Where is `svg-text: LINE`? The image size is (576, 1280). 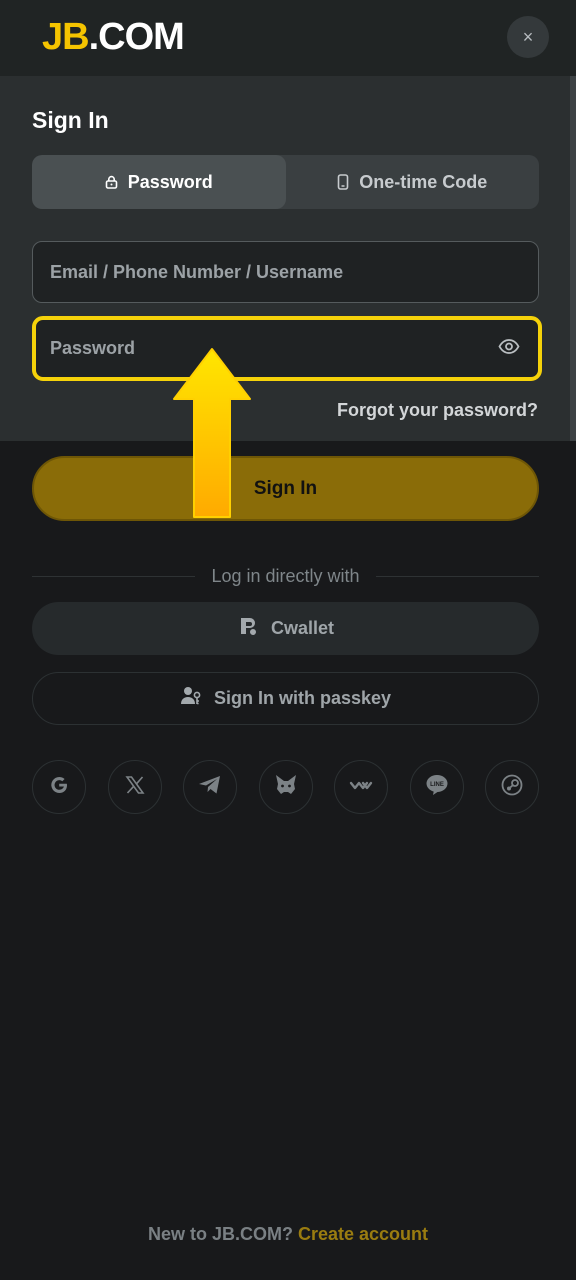
svg-text: LINE is located at coordinates (437, 785).